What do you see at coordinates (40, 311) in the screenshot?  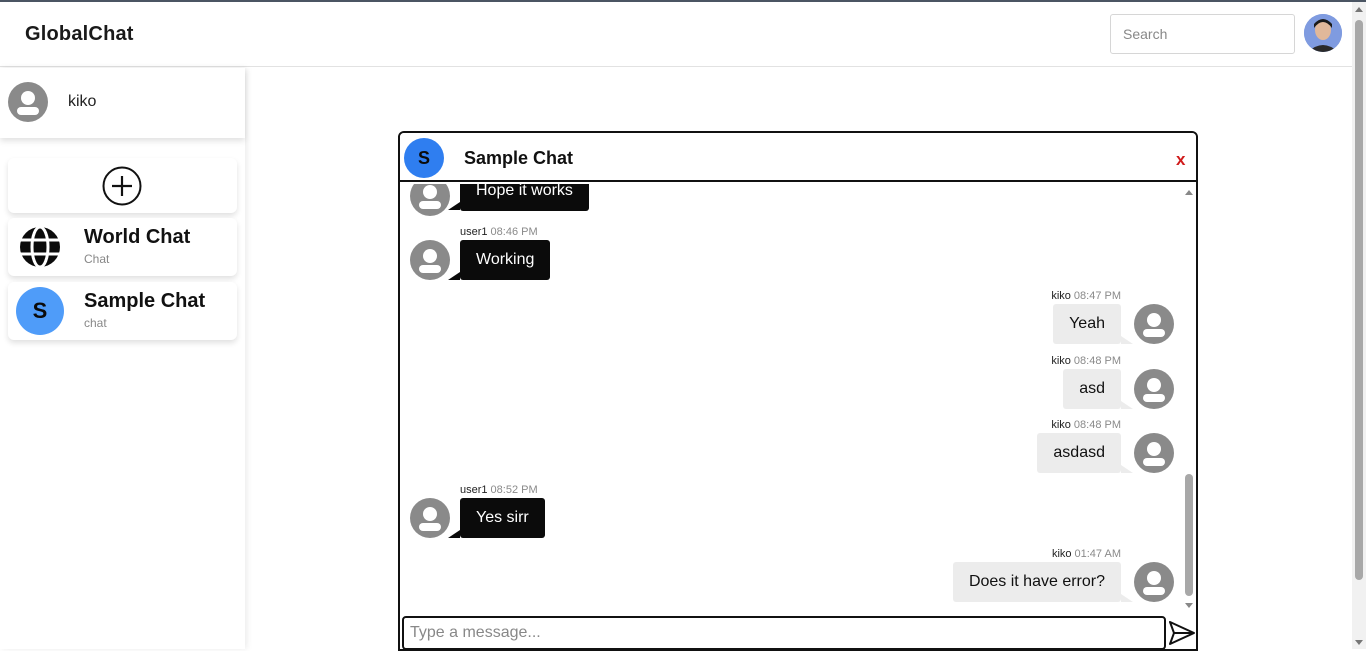 I see `chat-letter-avatar: S` at bounding box center [40, 311].